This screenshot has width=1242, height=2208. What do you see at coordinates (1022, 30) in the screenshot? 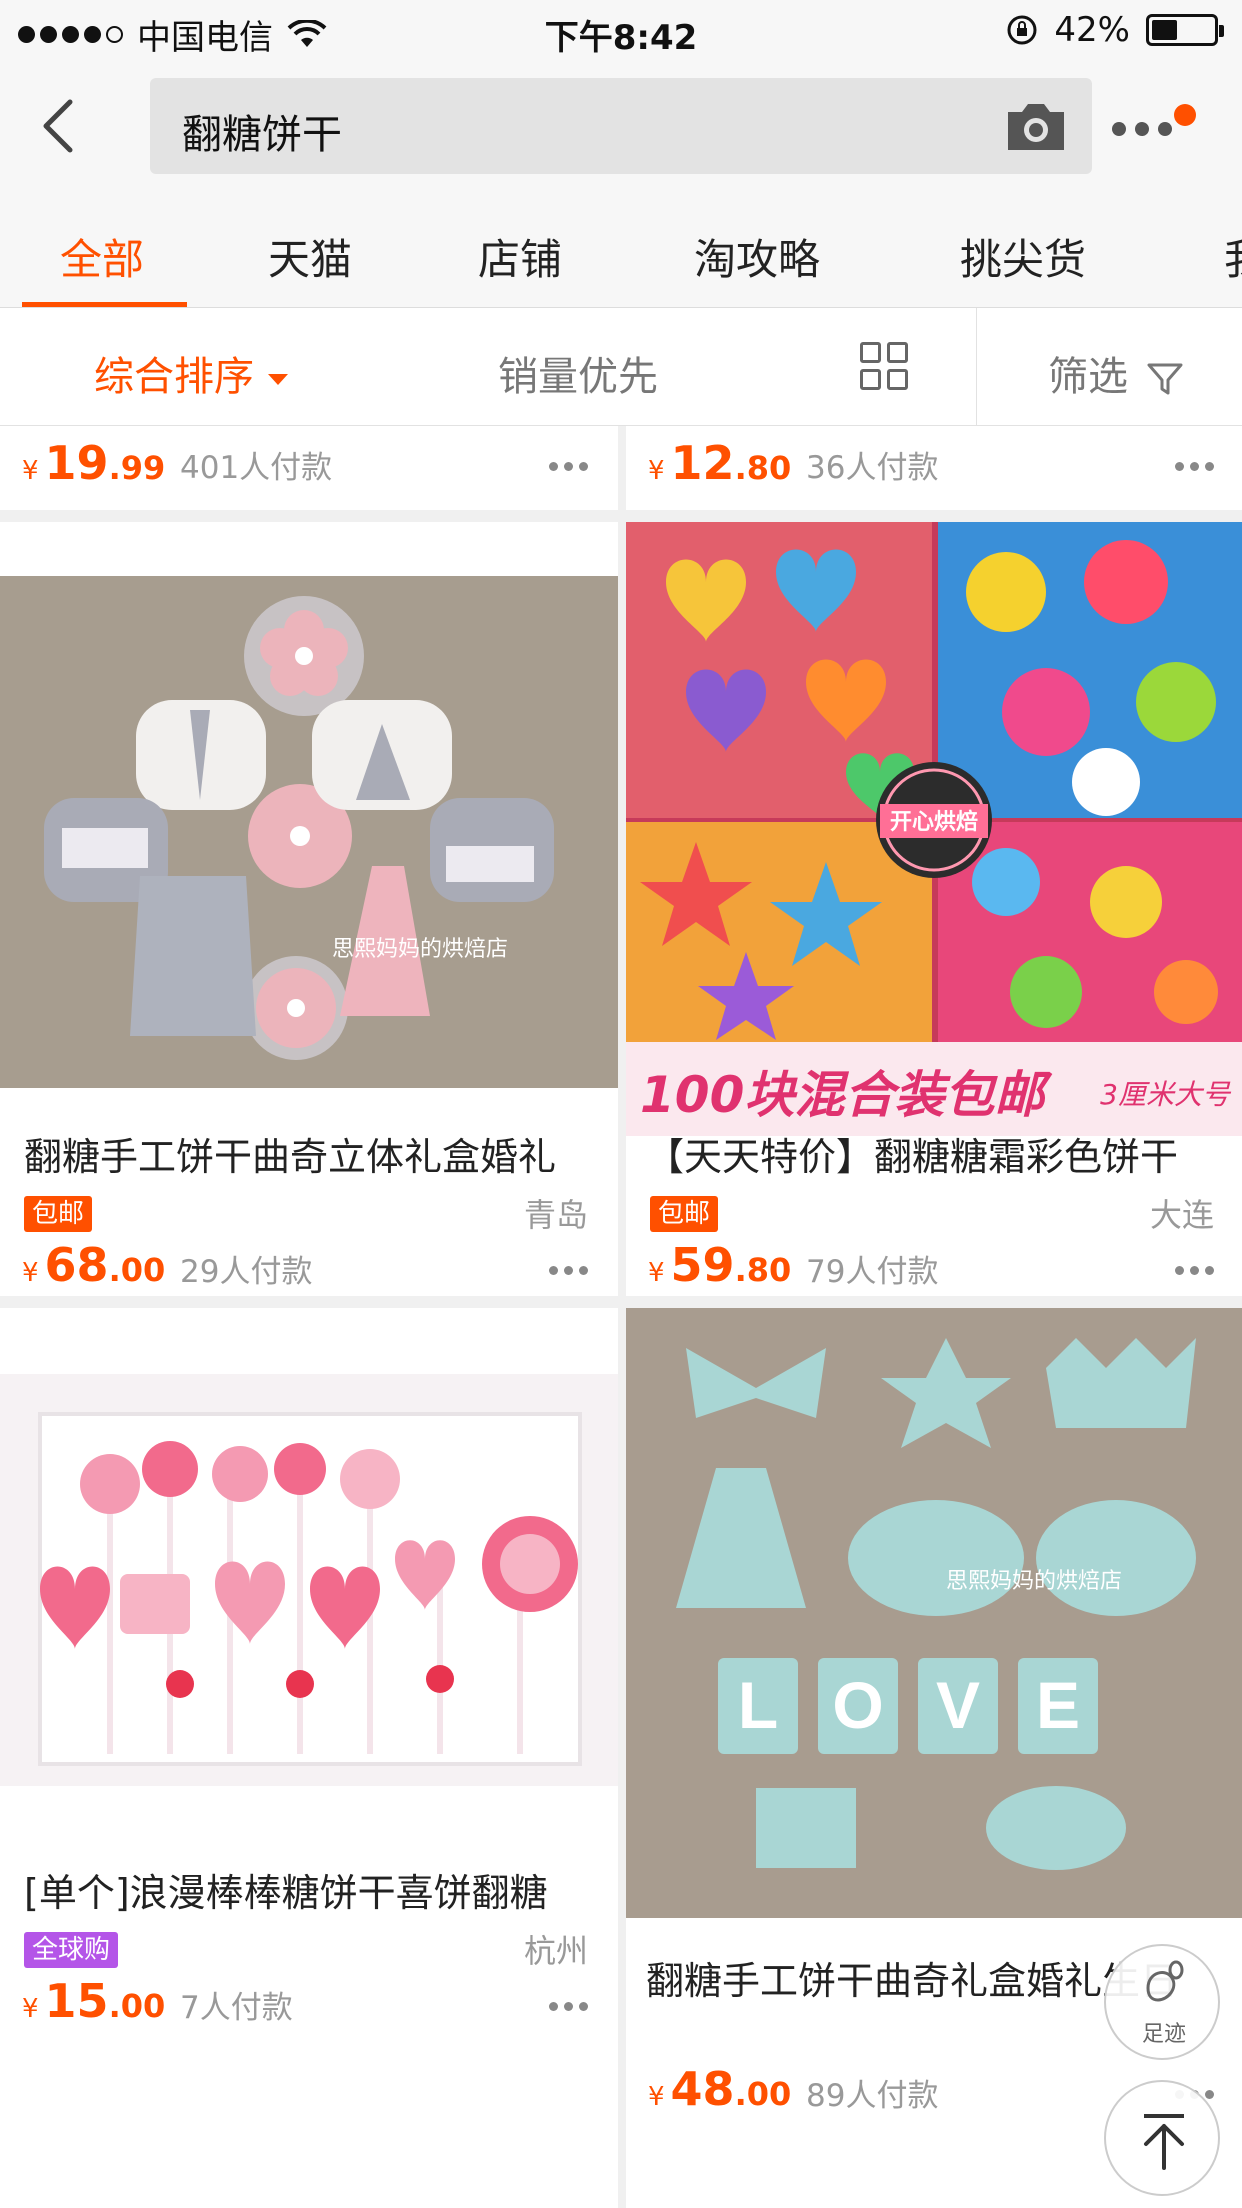
I see `orientation-lock-icon` at bounding box center [1022, 30].